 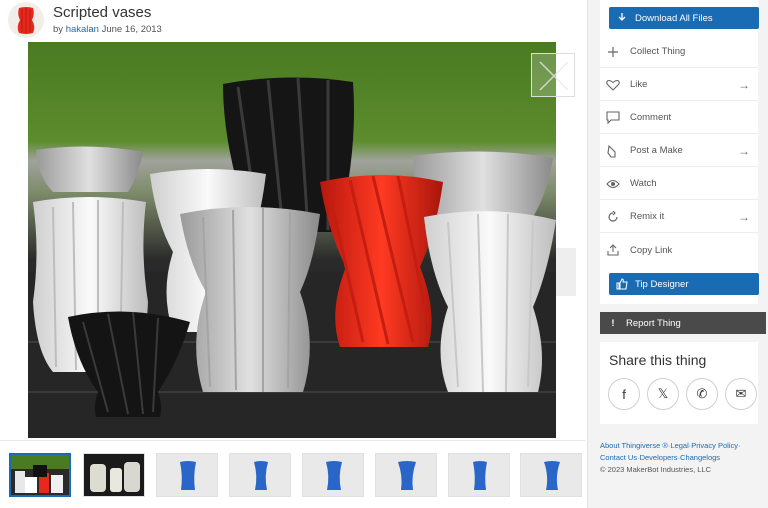 What do you see at coordinates (613, 250) in the screenshot?
I see `share-upload-icon` at bounding box center [613, 250].